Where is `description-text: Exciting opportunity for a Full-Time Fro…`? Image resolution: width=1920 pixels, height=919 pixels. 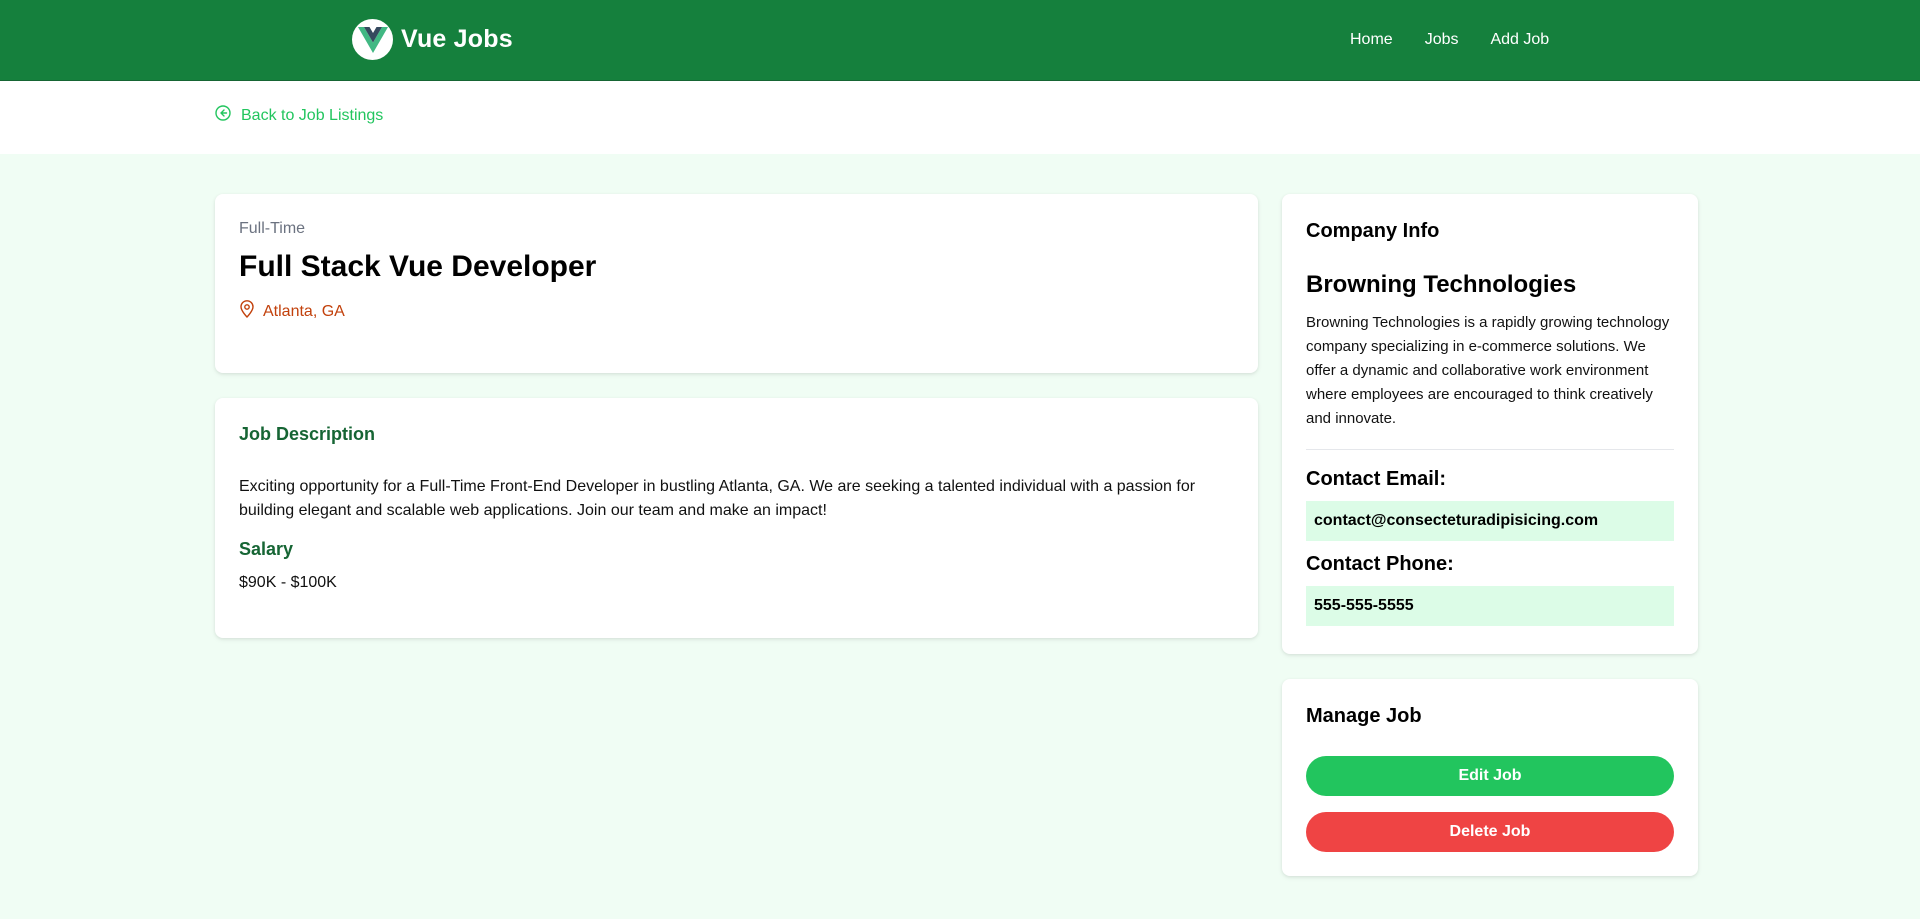 description-text: Exciting opportunity for a Full-Time Fro… is located at coordinates (717, 498).